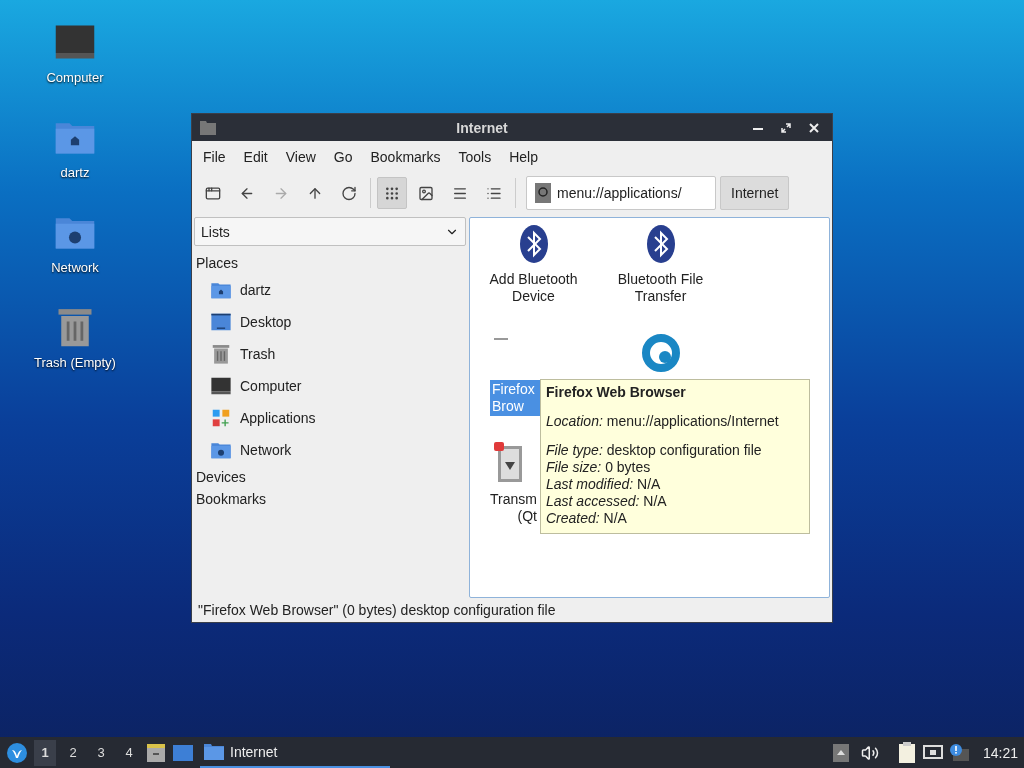 The image size is (1024, 768). Describe the element at coordinates (349, 193) in the screenshot. I see `reload-icon` at that location.